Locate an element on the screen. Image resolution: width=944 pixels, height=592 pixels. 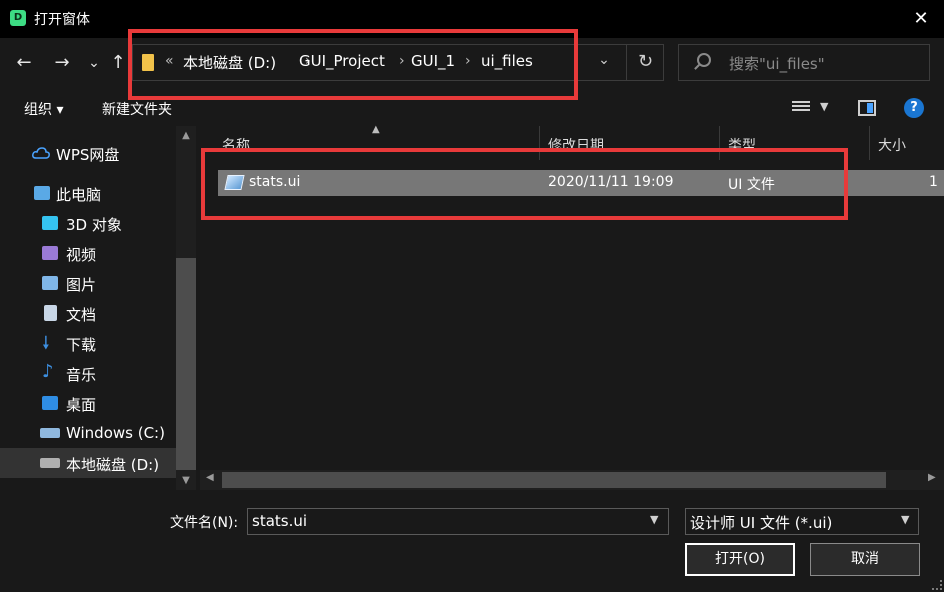
sidebar-item-3d-objects: 3D 对象 is located at coordinates (88, 223).